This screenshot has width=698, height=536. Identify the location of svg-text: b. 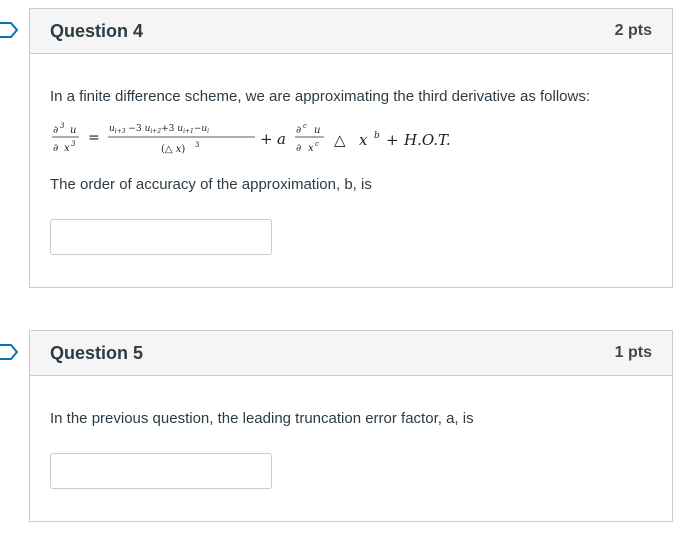
(377, 136).